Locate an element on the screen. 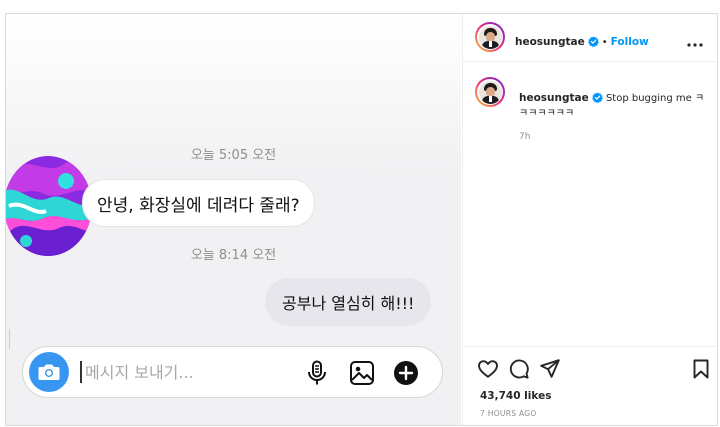 This screenshot has height=427, width=720. outgoing-message-bubble: 공부나 열심히 해!!! is located at coordinates (348, 302).